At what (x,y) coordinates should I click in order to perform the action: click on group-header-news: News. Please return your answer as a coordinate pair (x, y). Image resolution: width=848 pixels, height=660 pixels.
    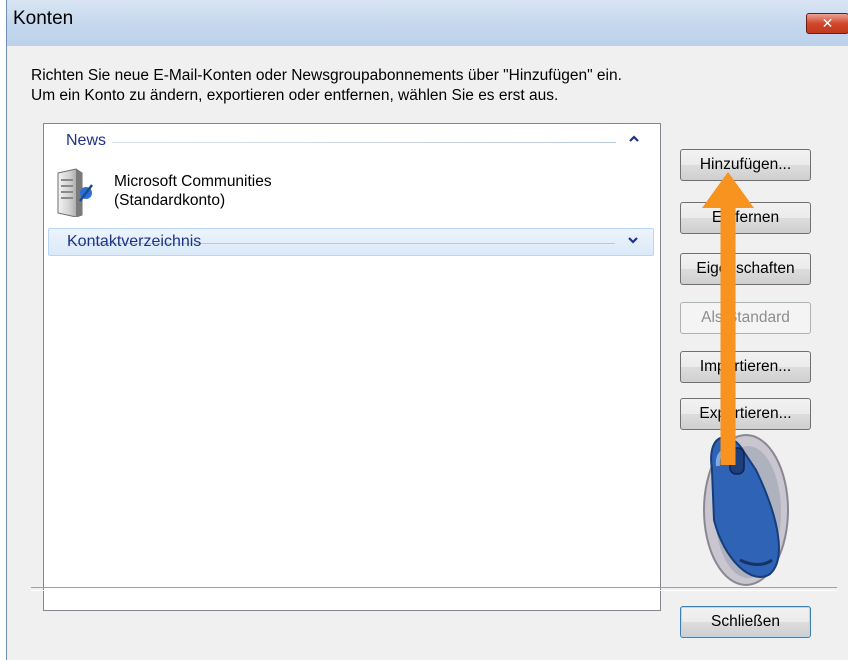
    Looking at the image, I should click on (351, 142).